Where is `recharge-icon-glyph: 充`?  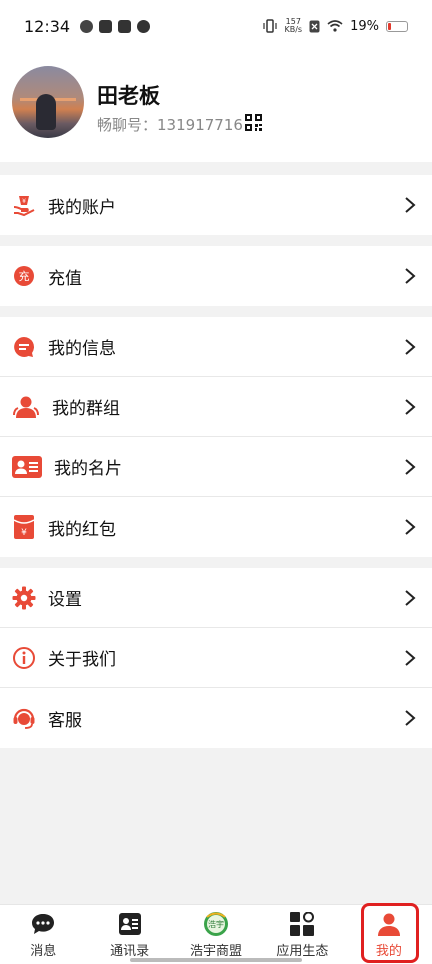
recharge-icon-glyph: 充 is located at coordinates (24, 276).